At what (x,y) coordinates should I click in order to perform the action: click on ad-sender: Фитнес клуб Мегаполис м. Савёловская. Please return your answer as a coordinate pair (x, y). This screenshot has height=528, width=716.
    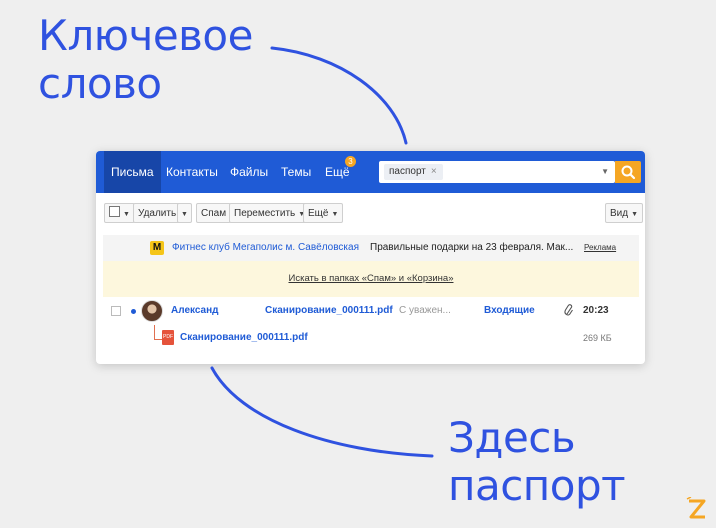
    Looking at the image, I should click on (266, 247).